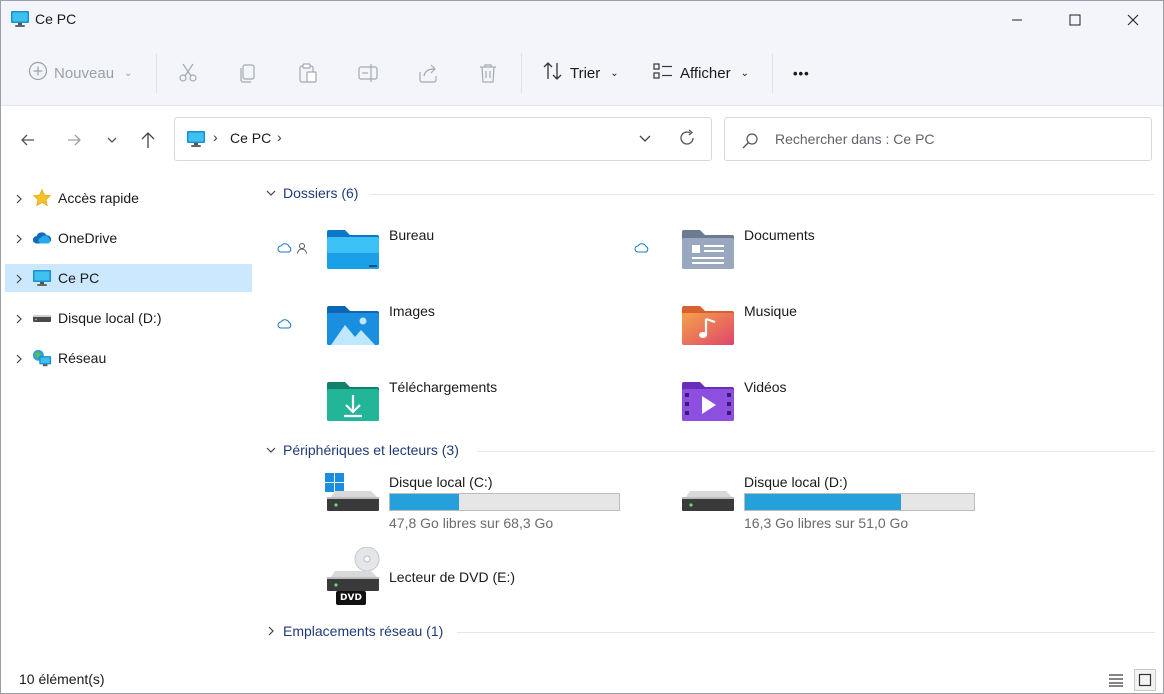 The image size is (1164, 694). Describe the element at coordinates (452, 577) in the screenshot. I see `drive-label: Lecteur de DVD (E:)` at that location.